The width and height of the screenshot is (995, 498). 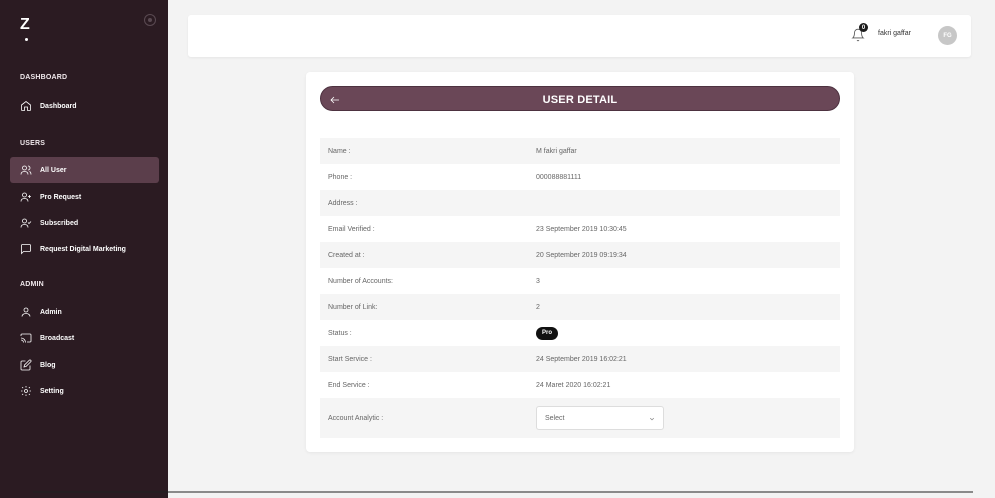 What do you see at coordinates (894, 33) in the screenshot?
I see `user-name: fakri gaffar` at bounding box center [894, 33].